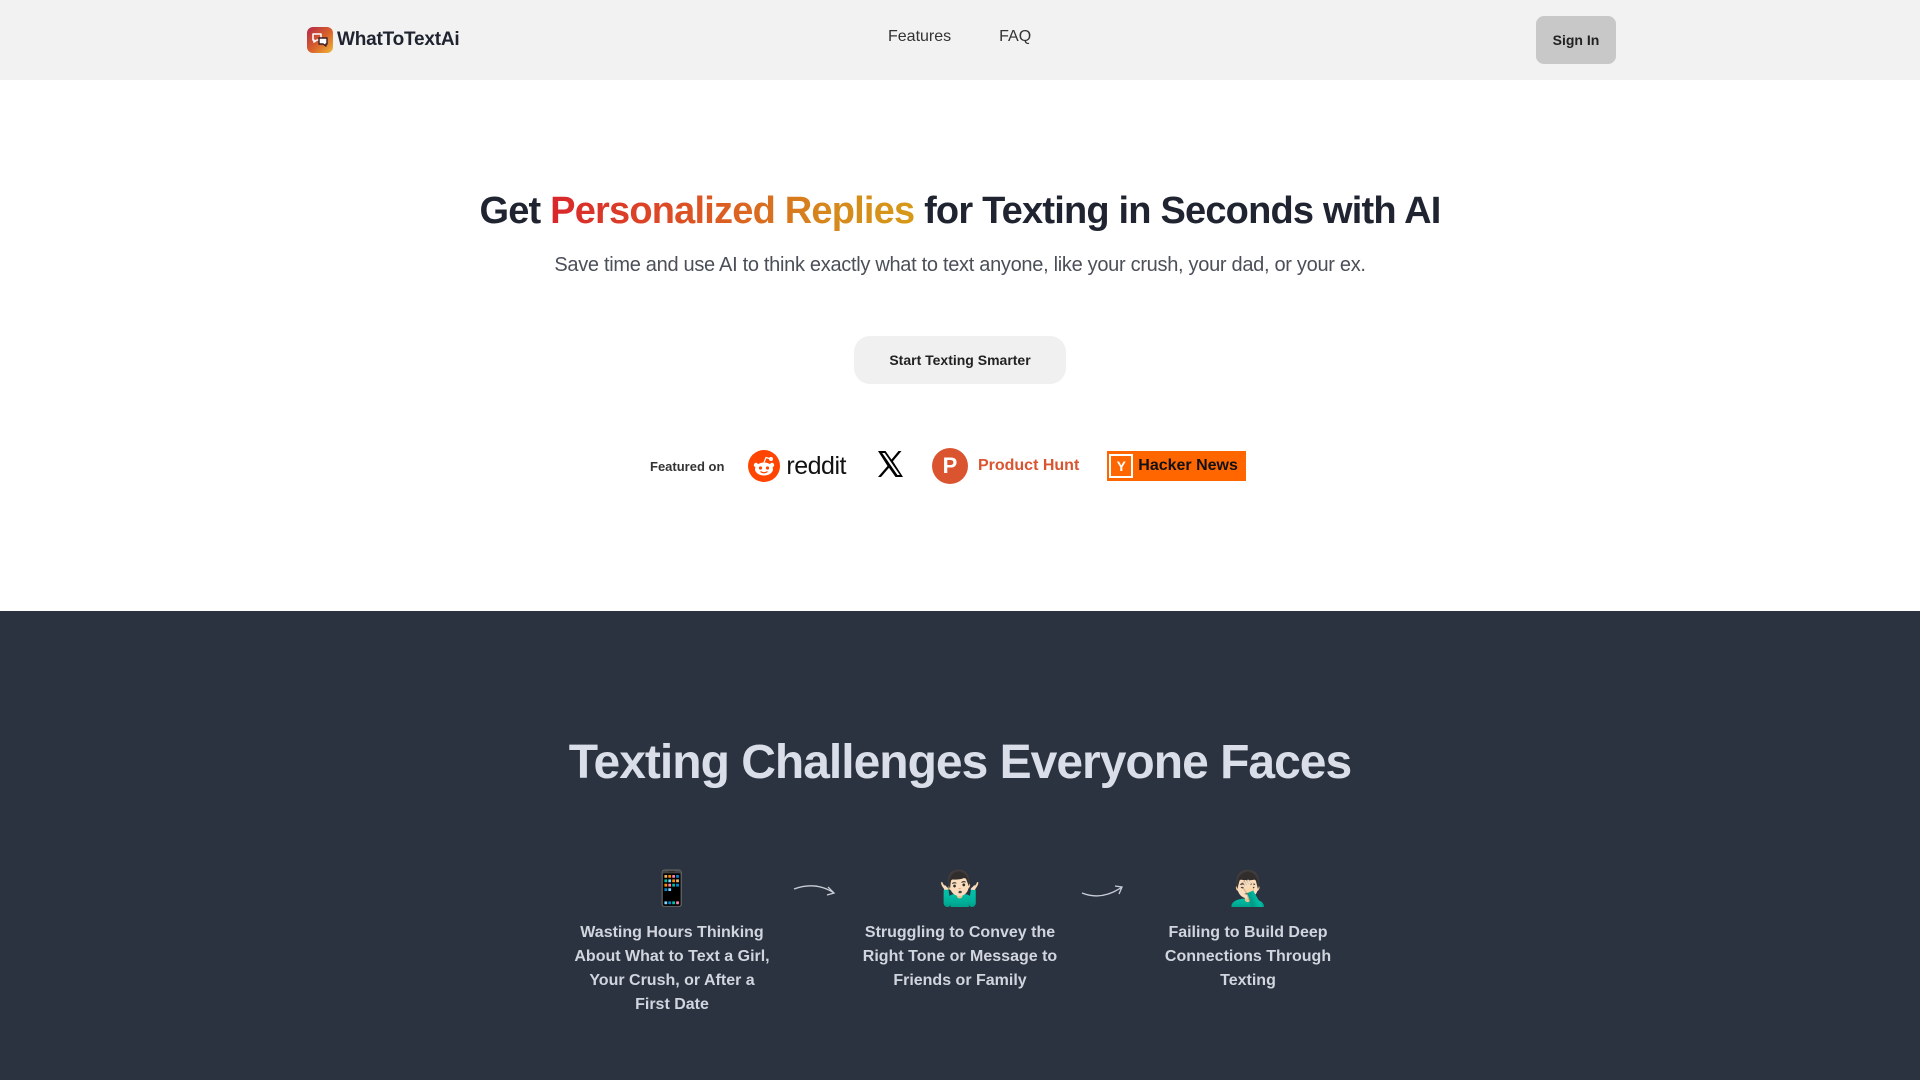  I want to click on product-hunt-icon: P, so click(949, 466).